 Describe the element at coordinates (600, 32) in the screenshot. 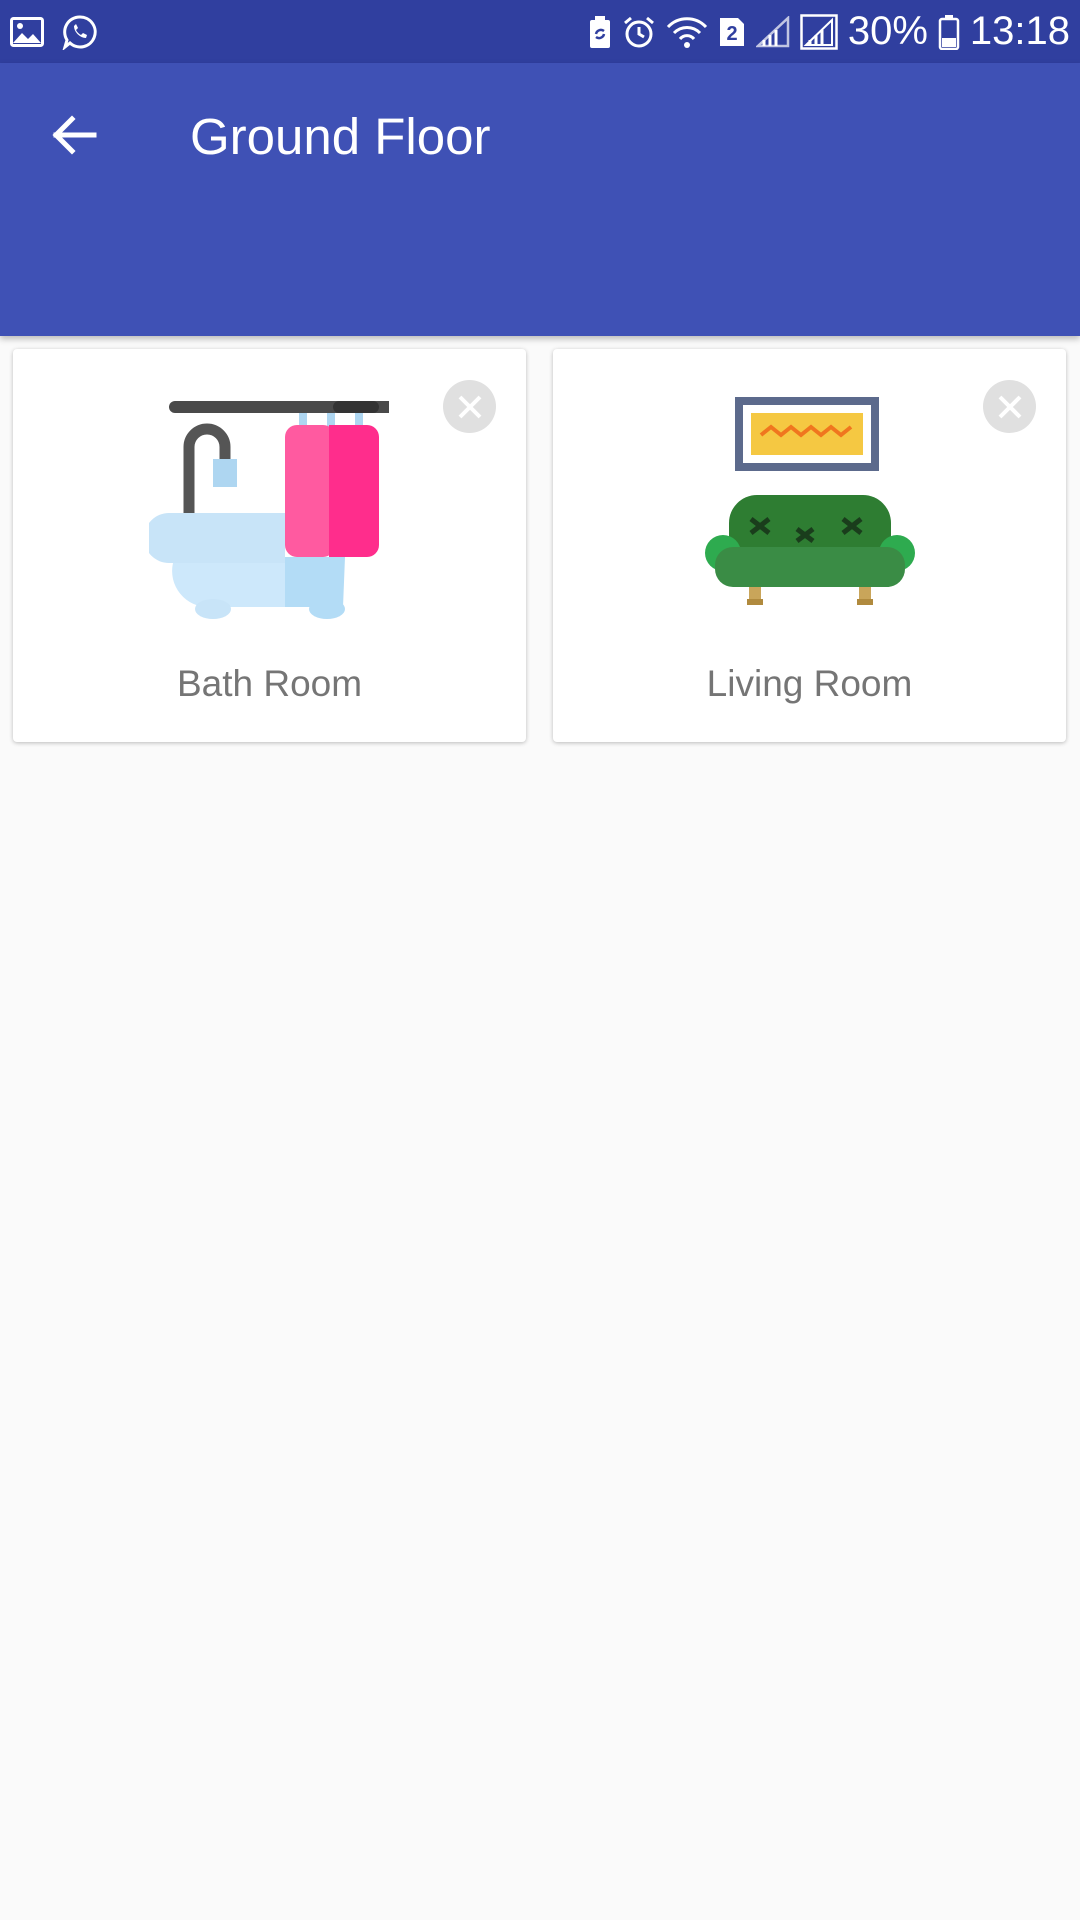

I see `battery-saver-icon` at that location.